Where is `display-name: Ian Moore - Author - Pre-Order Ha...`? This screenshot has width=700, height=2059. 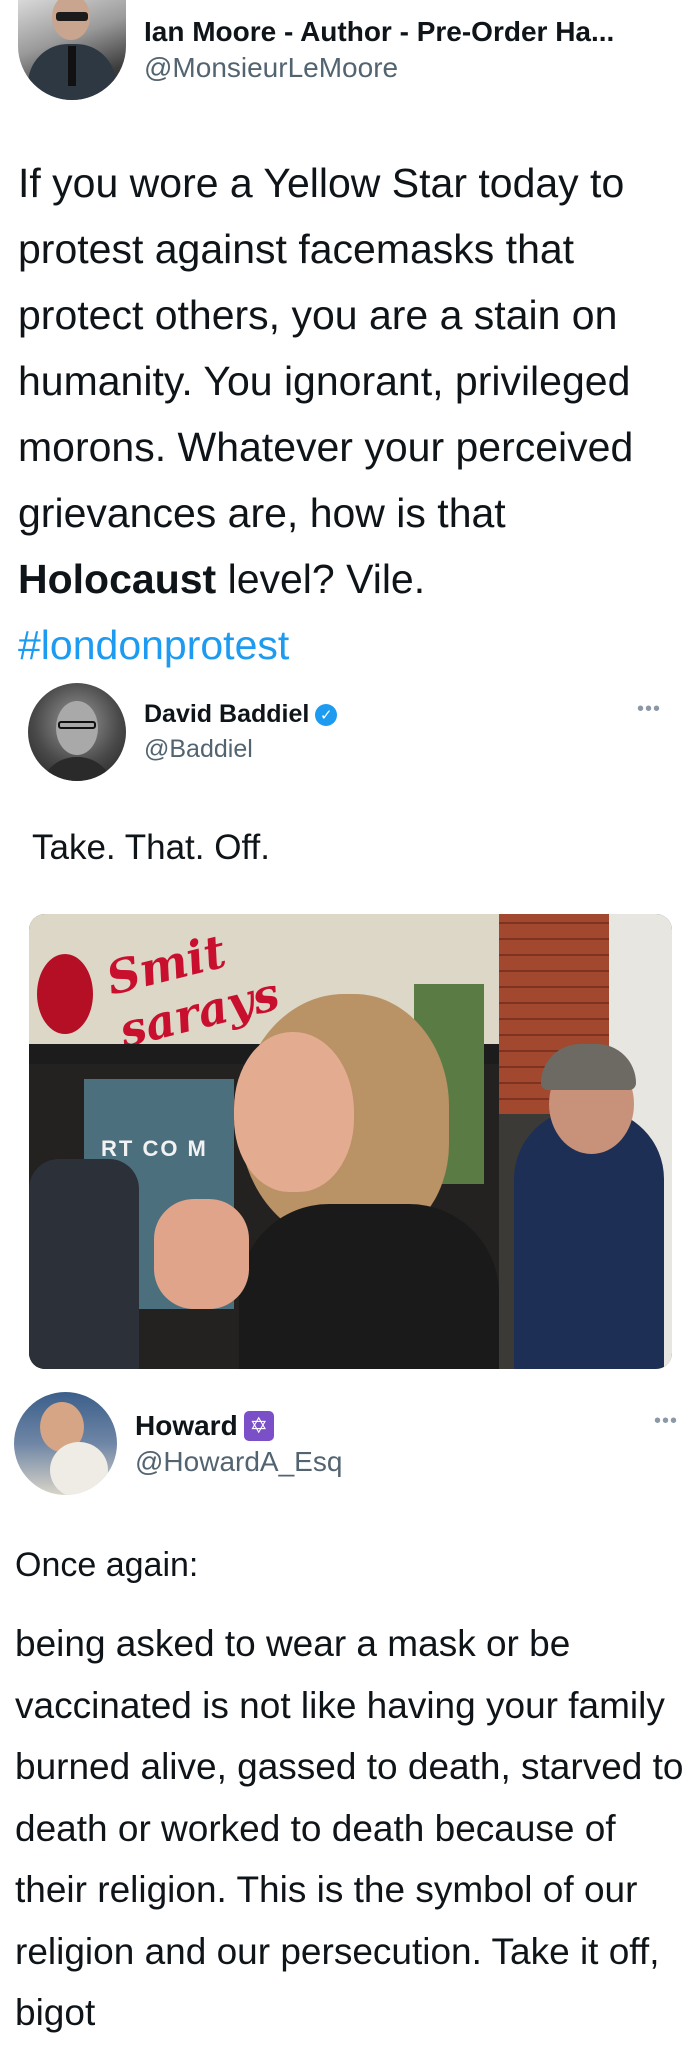 display-name: Ian Moore - Author - Pre-Order Ha... is located at coordinates (379, 32).